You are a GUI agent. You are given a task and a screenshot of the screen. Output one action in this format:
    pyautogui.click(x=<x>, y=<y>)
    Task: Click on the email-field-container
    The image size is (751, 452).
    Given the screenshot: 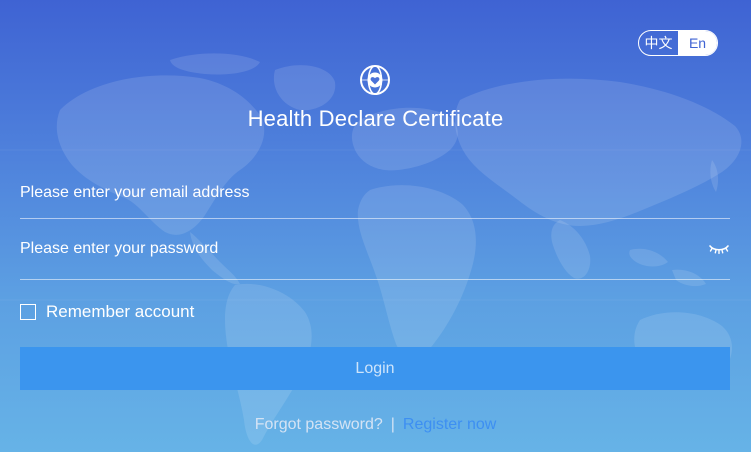 What is the action you would take?
    pyautogui.click(x=375, y=195)
    